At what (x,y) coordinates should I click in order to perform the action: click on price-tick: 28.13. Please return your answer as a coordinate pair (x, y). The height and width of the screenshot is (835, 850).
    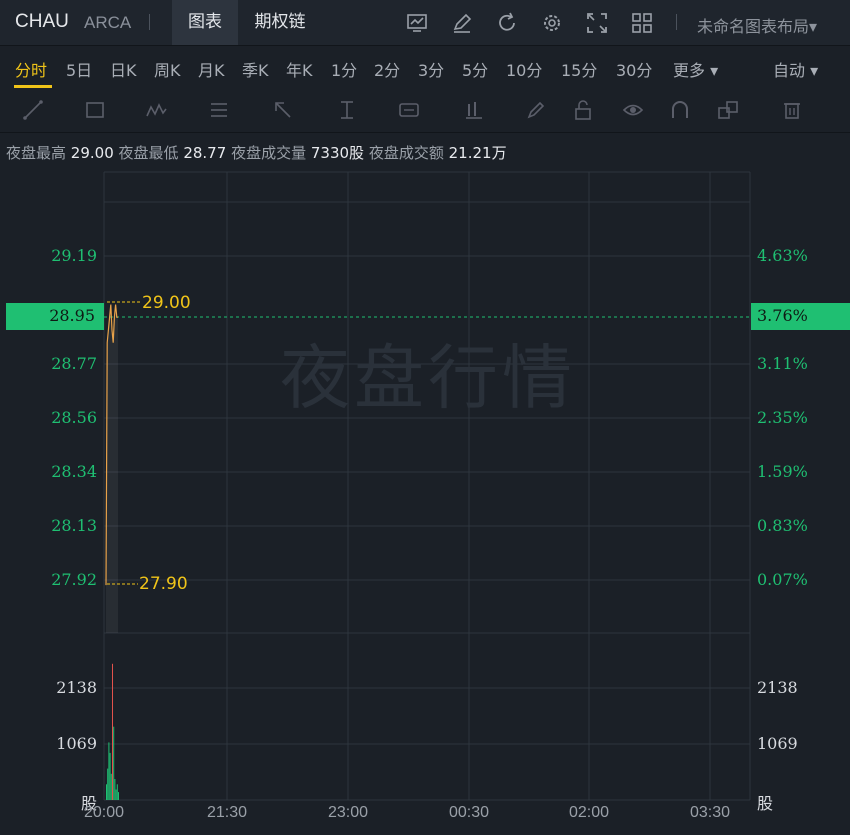
    Looking at the image, I should click on (74, 525).